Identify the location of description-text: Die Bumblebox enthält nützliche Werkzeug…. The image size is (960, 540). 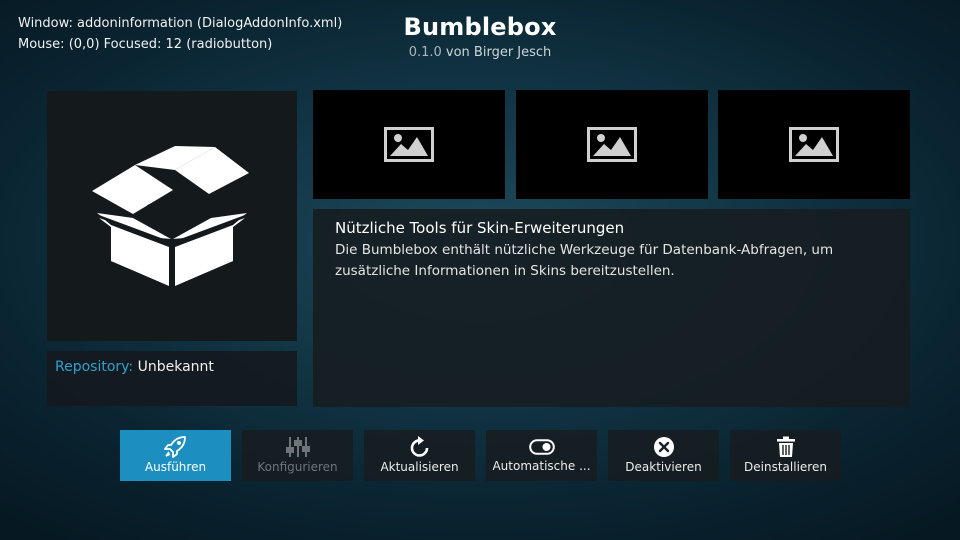
(584, 260).